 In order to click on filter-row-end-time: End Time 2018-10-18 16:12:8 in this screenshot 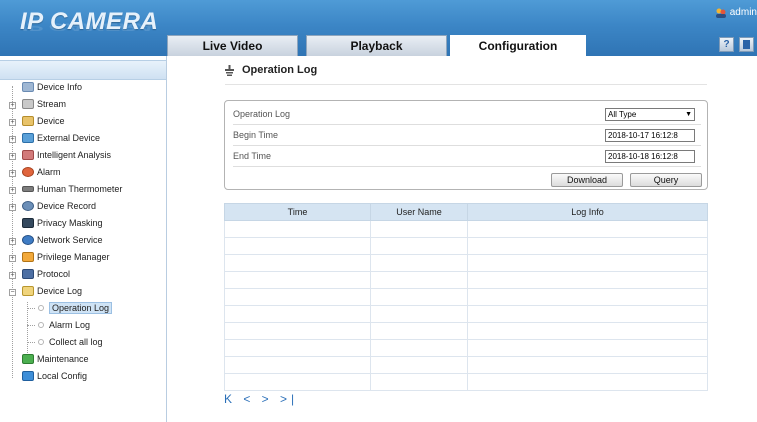, I will do `click(467, 156)`.